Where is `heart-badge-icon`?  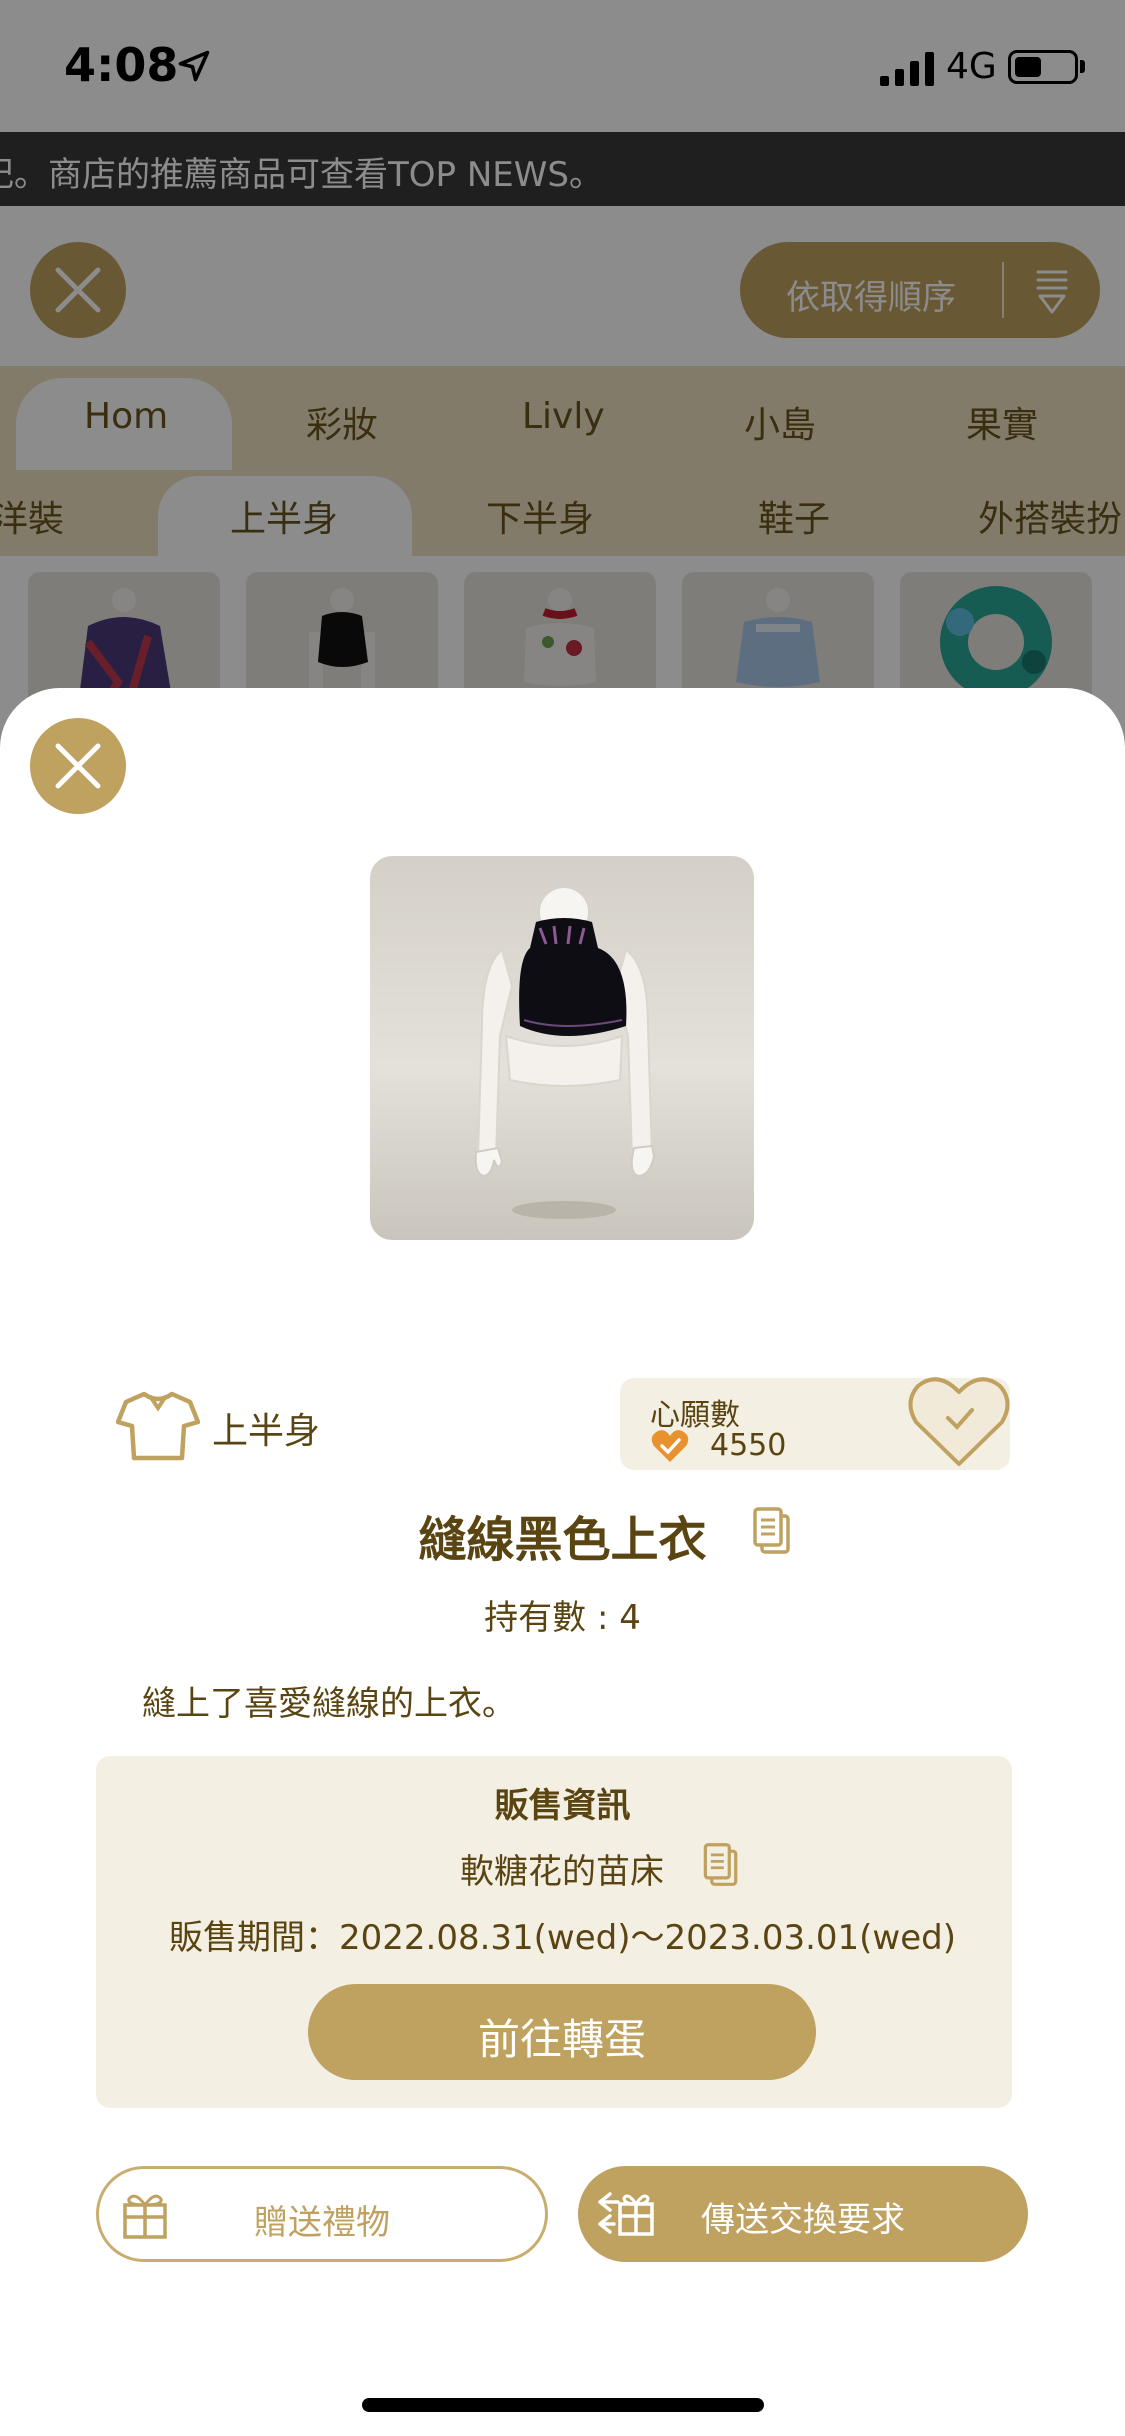
heart-badge-icon is located at coordinates (670, 1446).